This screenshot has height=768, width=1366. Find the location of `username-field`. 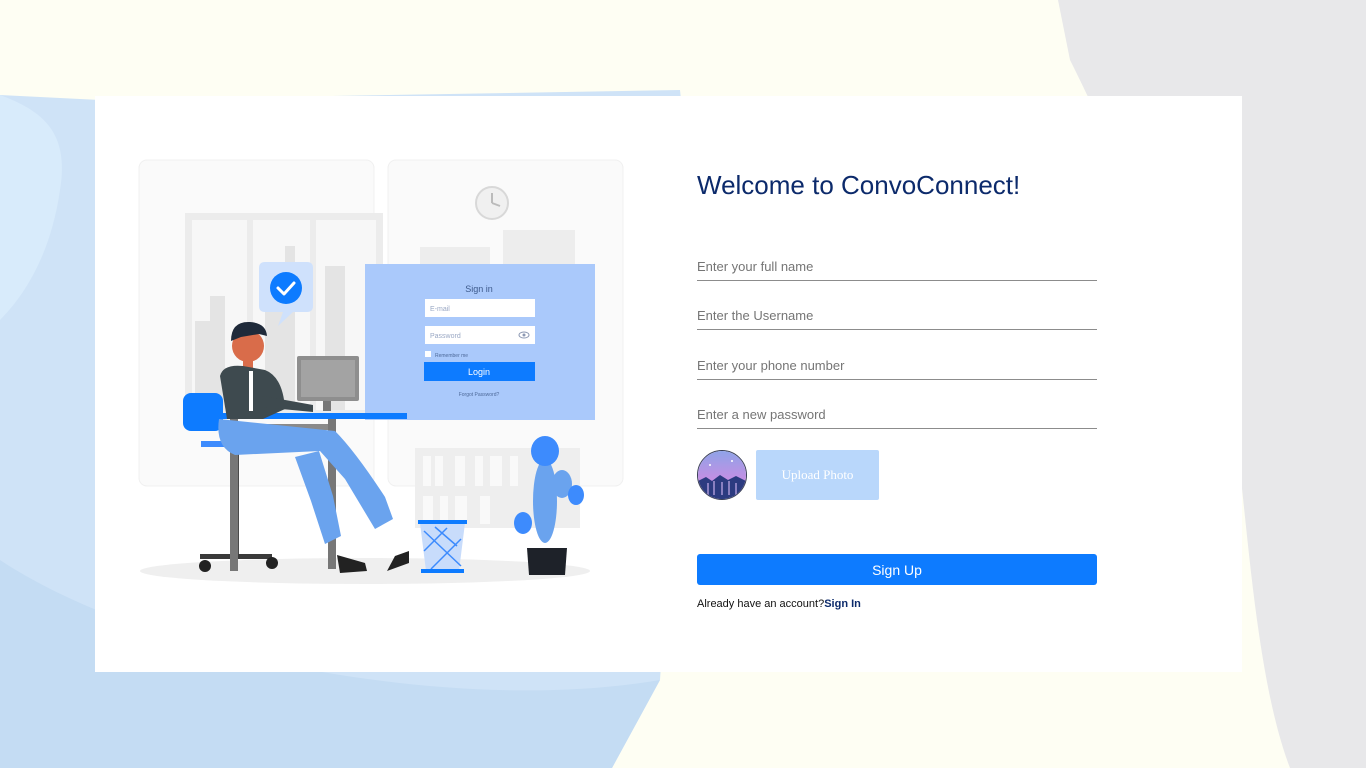

username-field is located at coordinates (897, 317).